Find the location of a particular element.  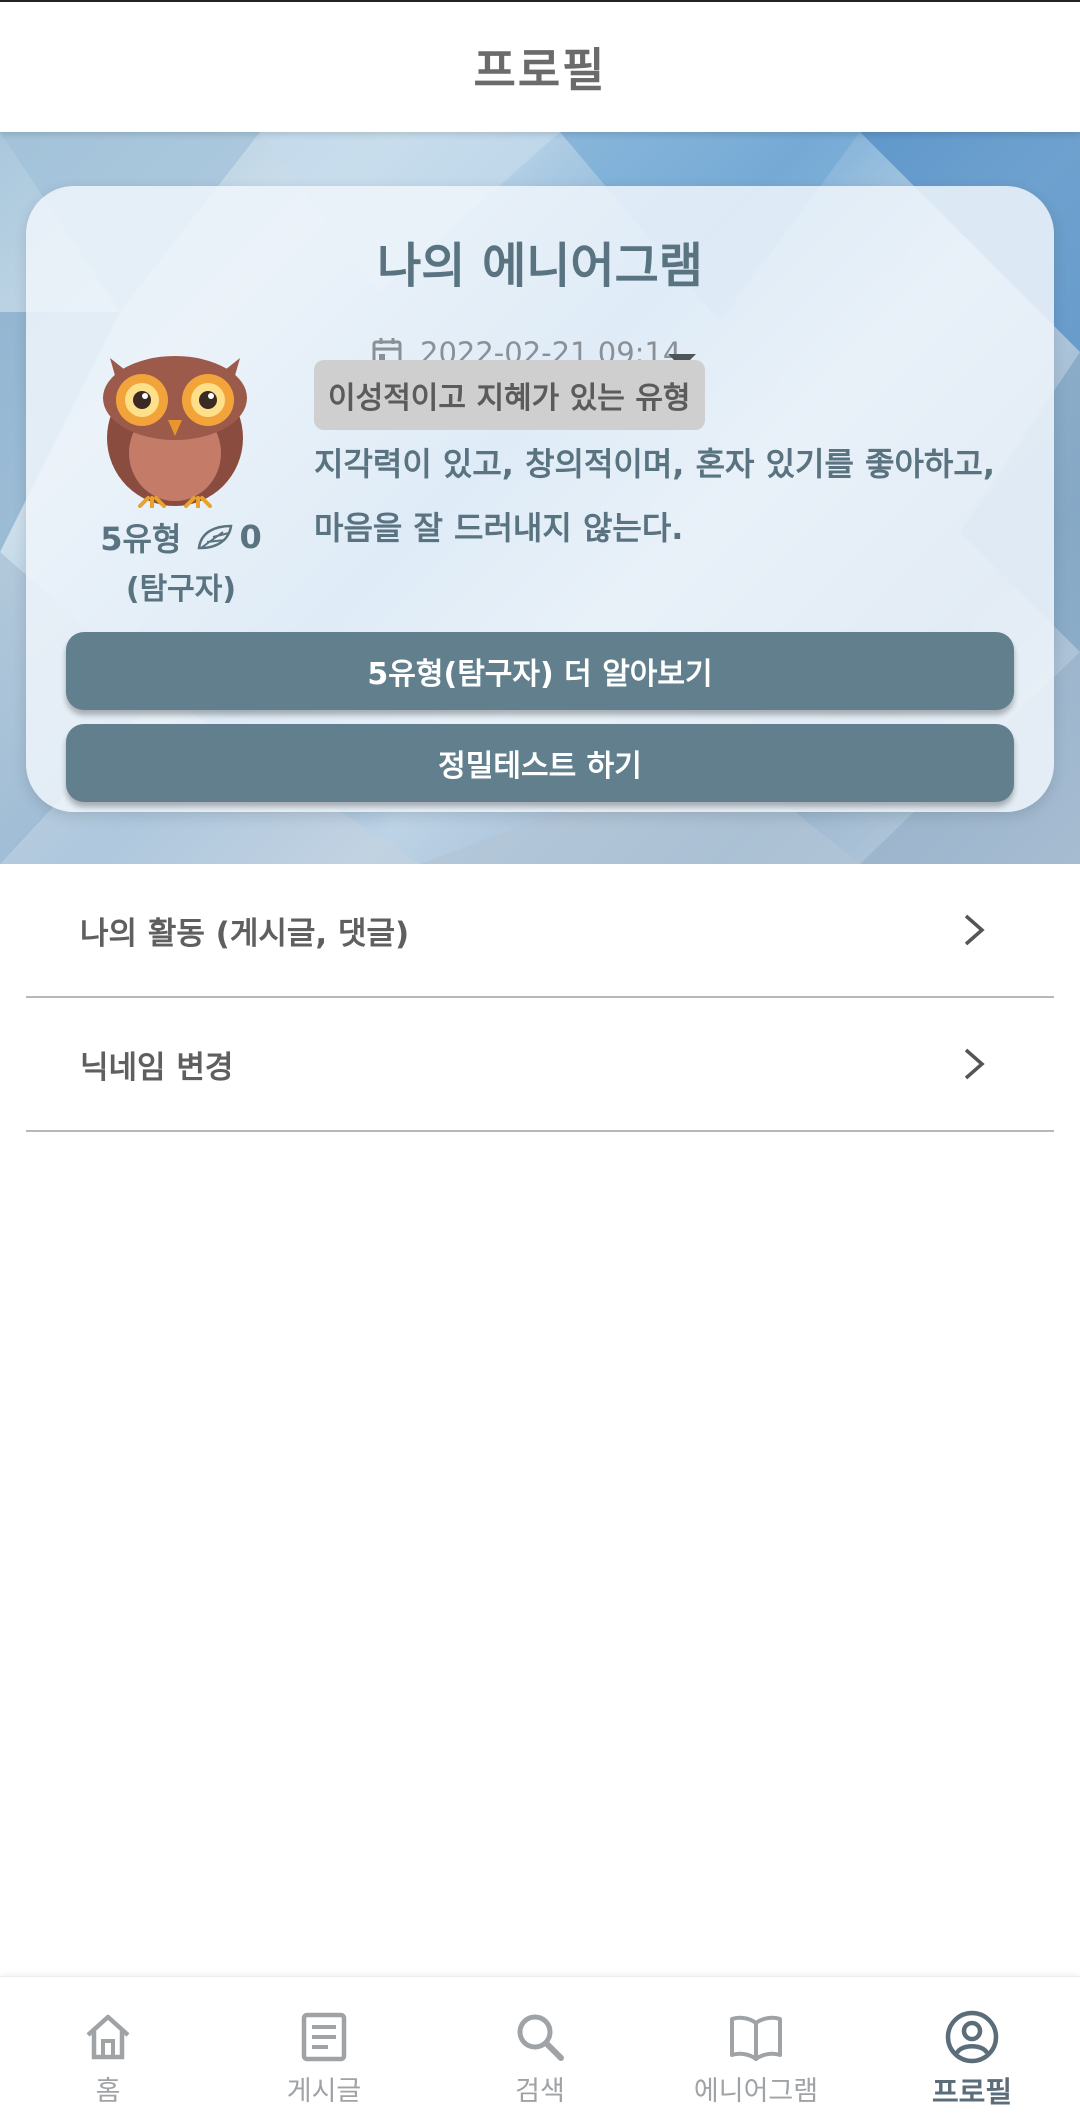

nav-item-search: 검색 is located at coordinates (540, 2051).